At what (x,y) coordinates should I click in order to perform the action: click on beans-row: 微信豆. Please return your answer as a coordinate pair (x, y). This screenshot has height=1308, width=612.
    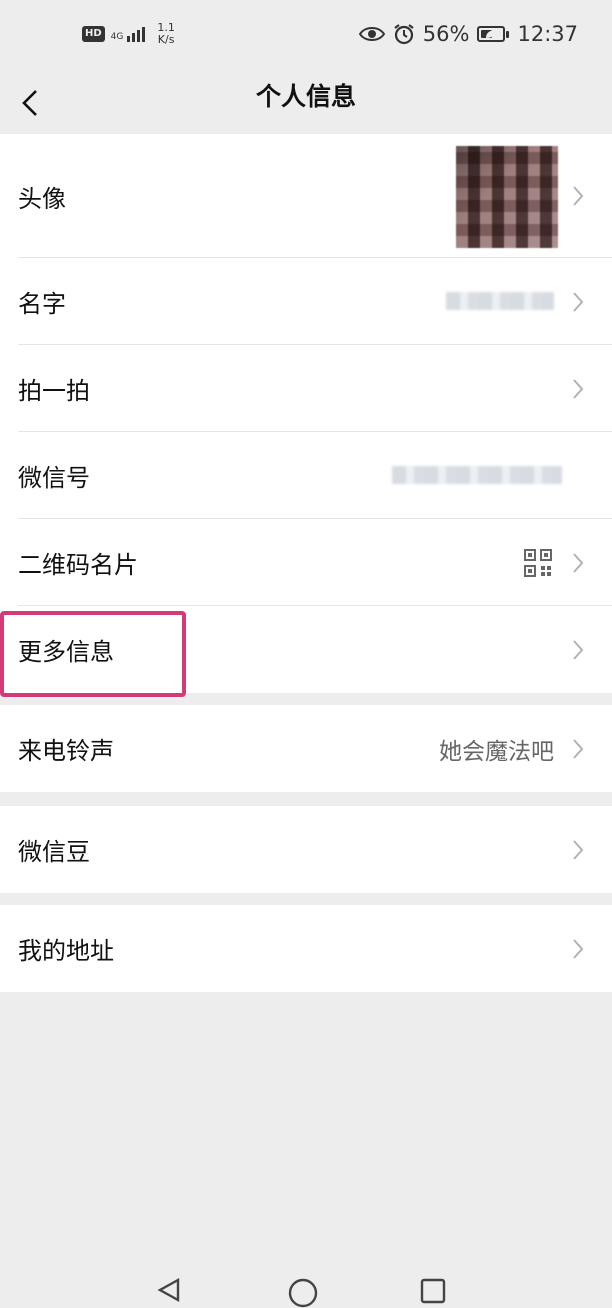
    Looking at the image, I should click on (306, 849).